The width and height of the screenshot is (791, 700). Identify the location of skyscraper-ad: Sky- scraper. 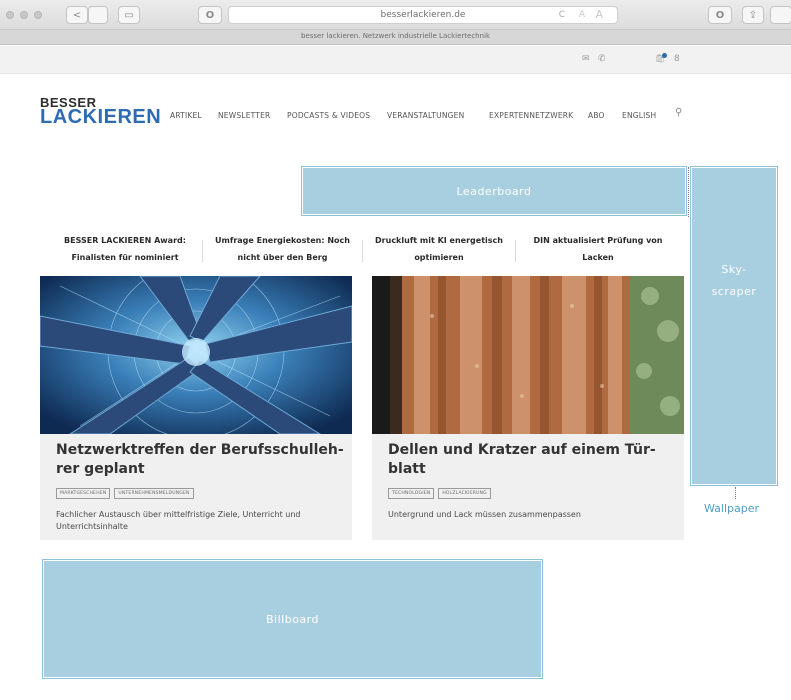
(734, 326).